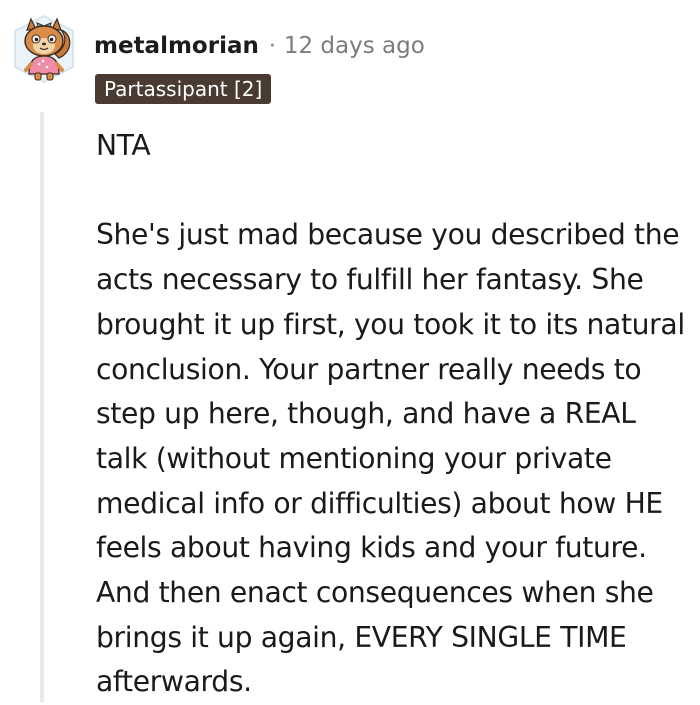 The image size is (700, 705). Describe the element at coordinates (183, 89) in the screenshot. I see `user-flair-badge: Partassipant [2]` at that location.